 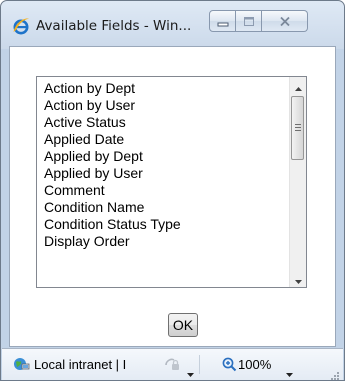 I want to click on scroll-up-button, so click(x=298, y=85).